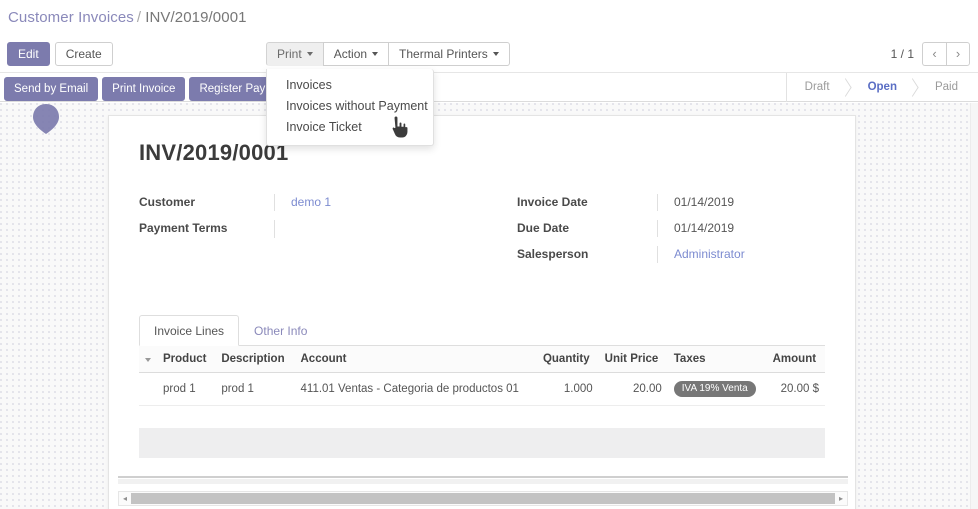 The height and width of the screenshot is (509, 978). I want to click on print-dropdown-button: Print, so click(295, 54).